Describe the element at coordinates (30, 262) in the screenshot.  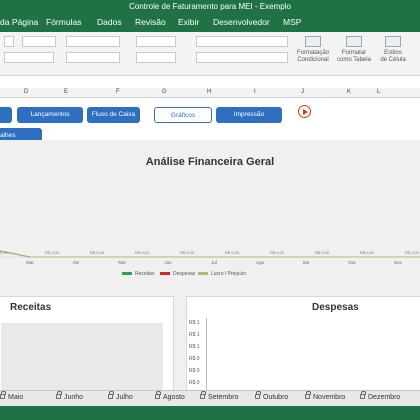
I see `x-tick-label: Mar` at that location.